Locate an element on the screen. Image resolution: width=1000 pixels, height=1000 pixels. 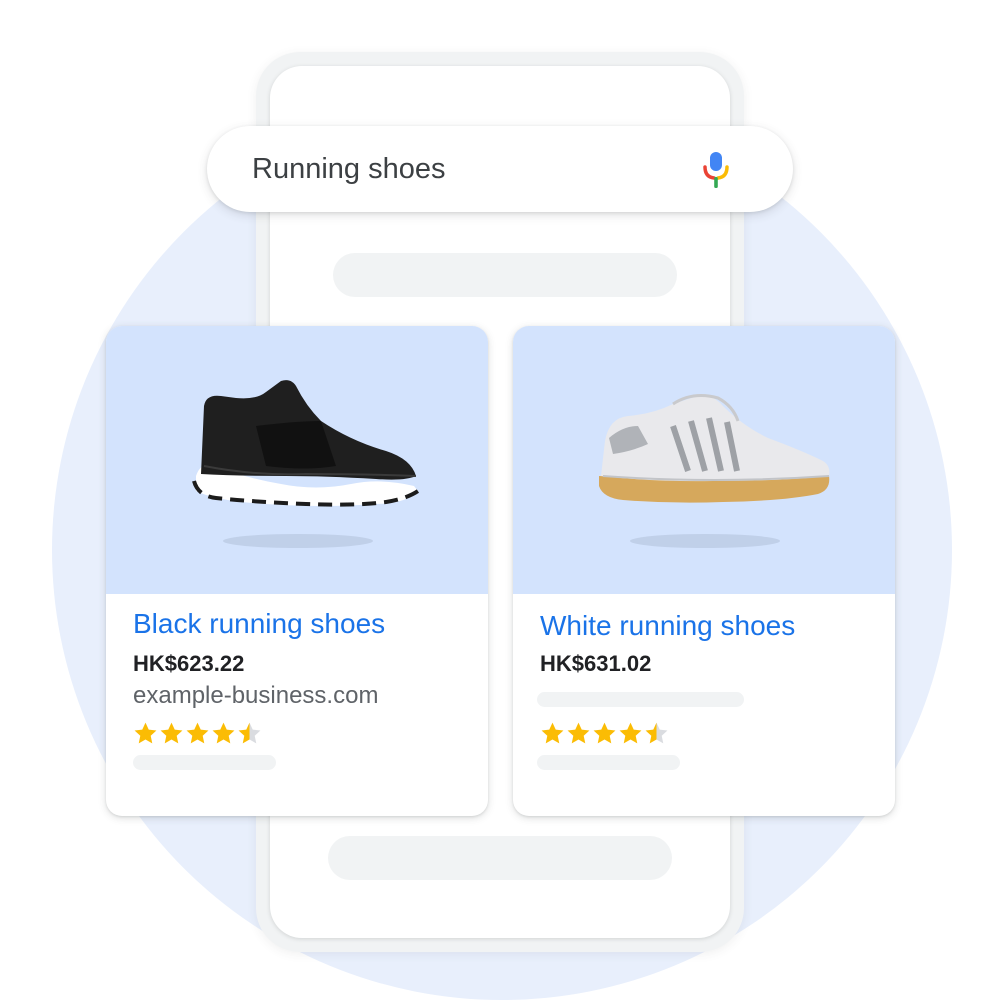
product-domain: example-business.com is located at coordinates (255, 696).